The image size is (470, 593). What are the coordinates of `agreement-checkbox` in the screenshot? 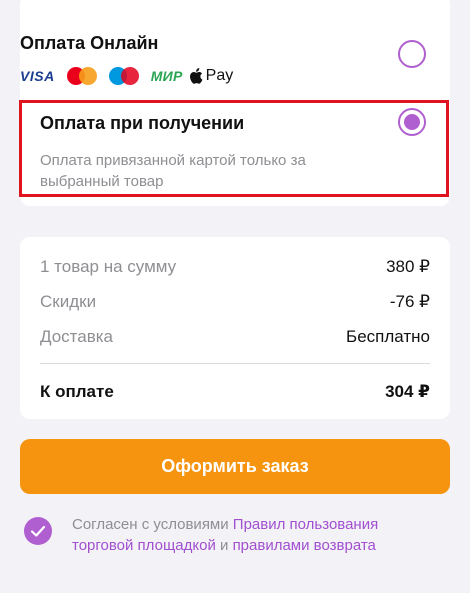 It's located at (38, 531).